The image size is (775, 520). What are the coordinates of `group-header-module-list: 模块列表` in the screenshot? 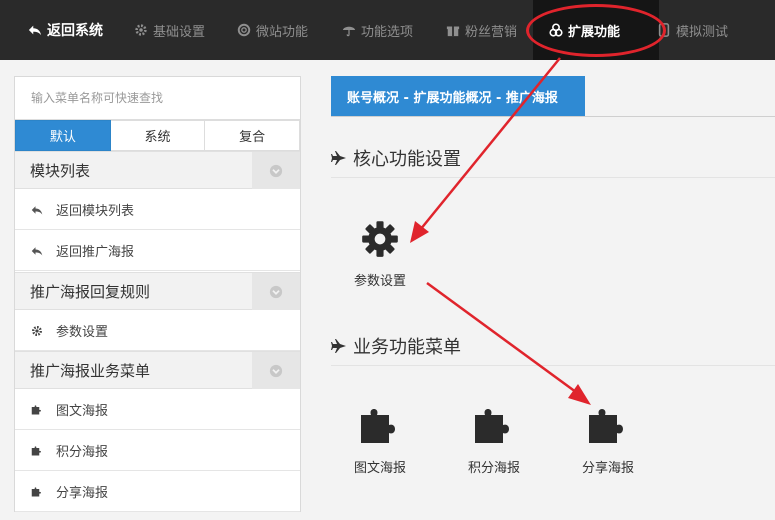 It's located at (157, 170).